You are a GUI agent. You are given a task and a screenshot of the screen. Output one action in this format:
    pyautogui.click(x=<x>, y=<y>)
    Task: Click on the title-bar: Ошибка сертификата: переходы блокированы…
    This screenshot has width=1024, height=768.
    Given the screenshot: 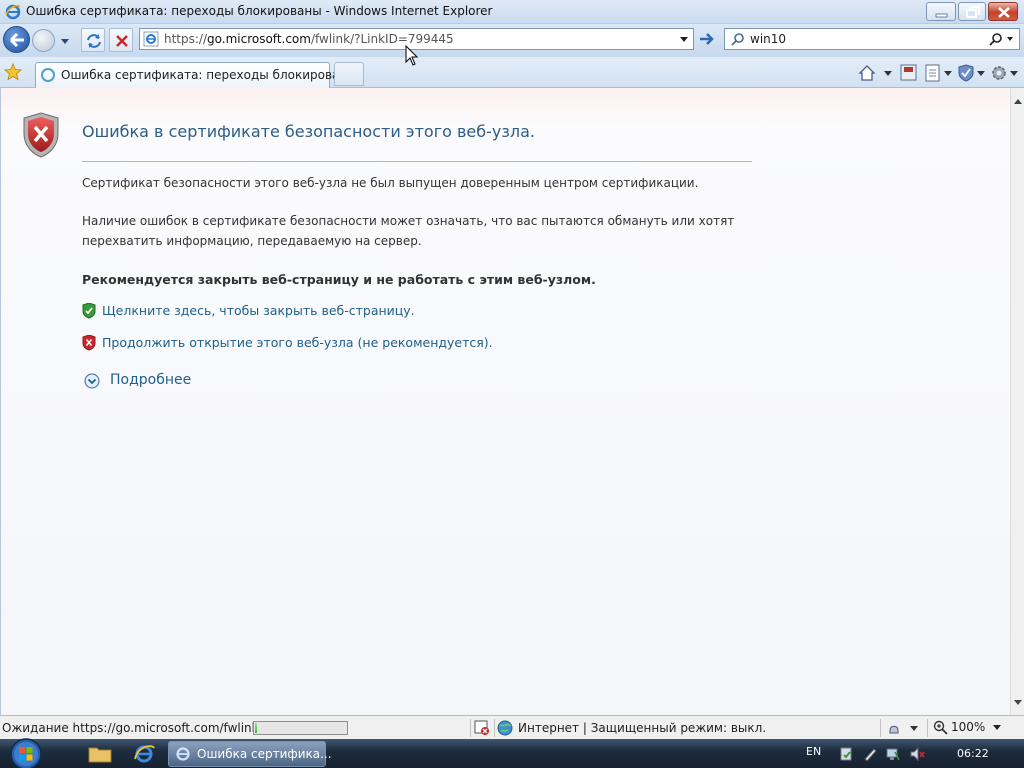 What is the action you would take?
    pyautogui.click(x=512, y=12)
    